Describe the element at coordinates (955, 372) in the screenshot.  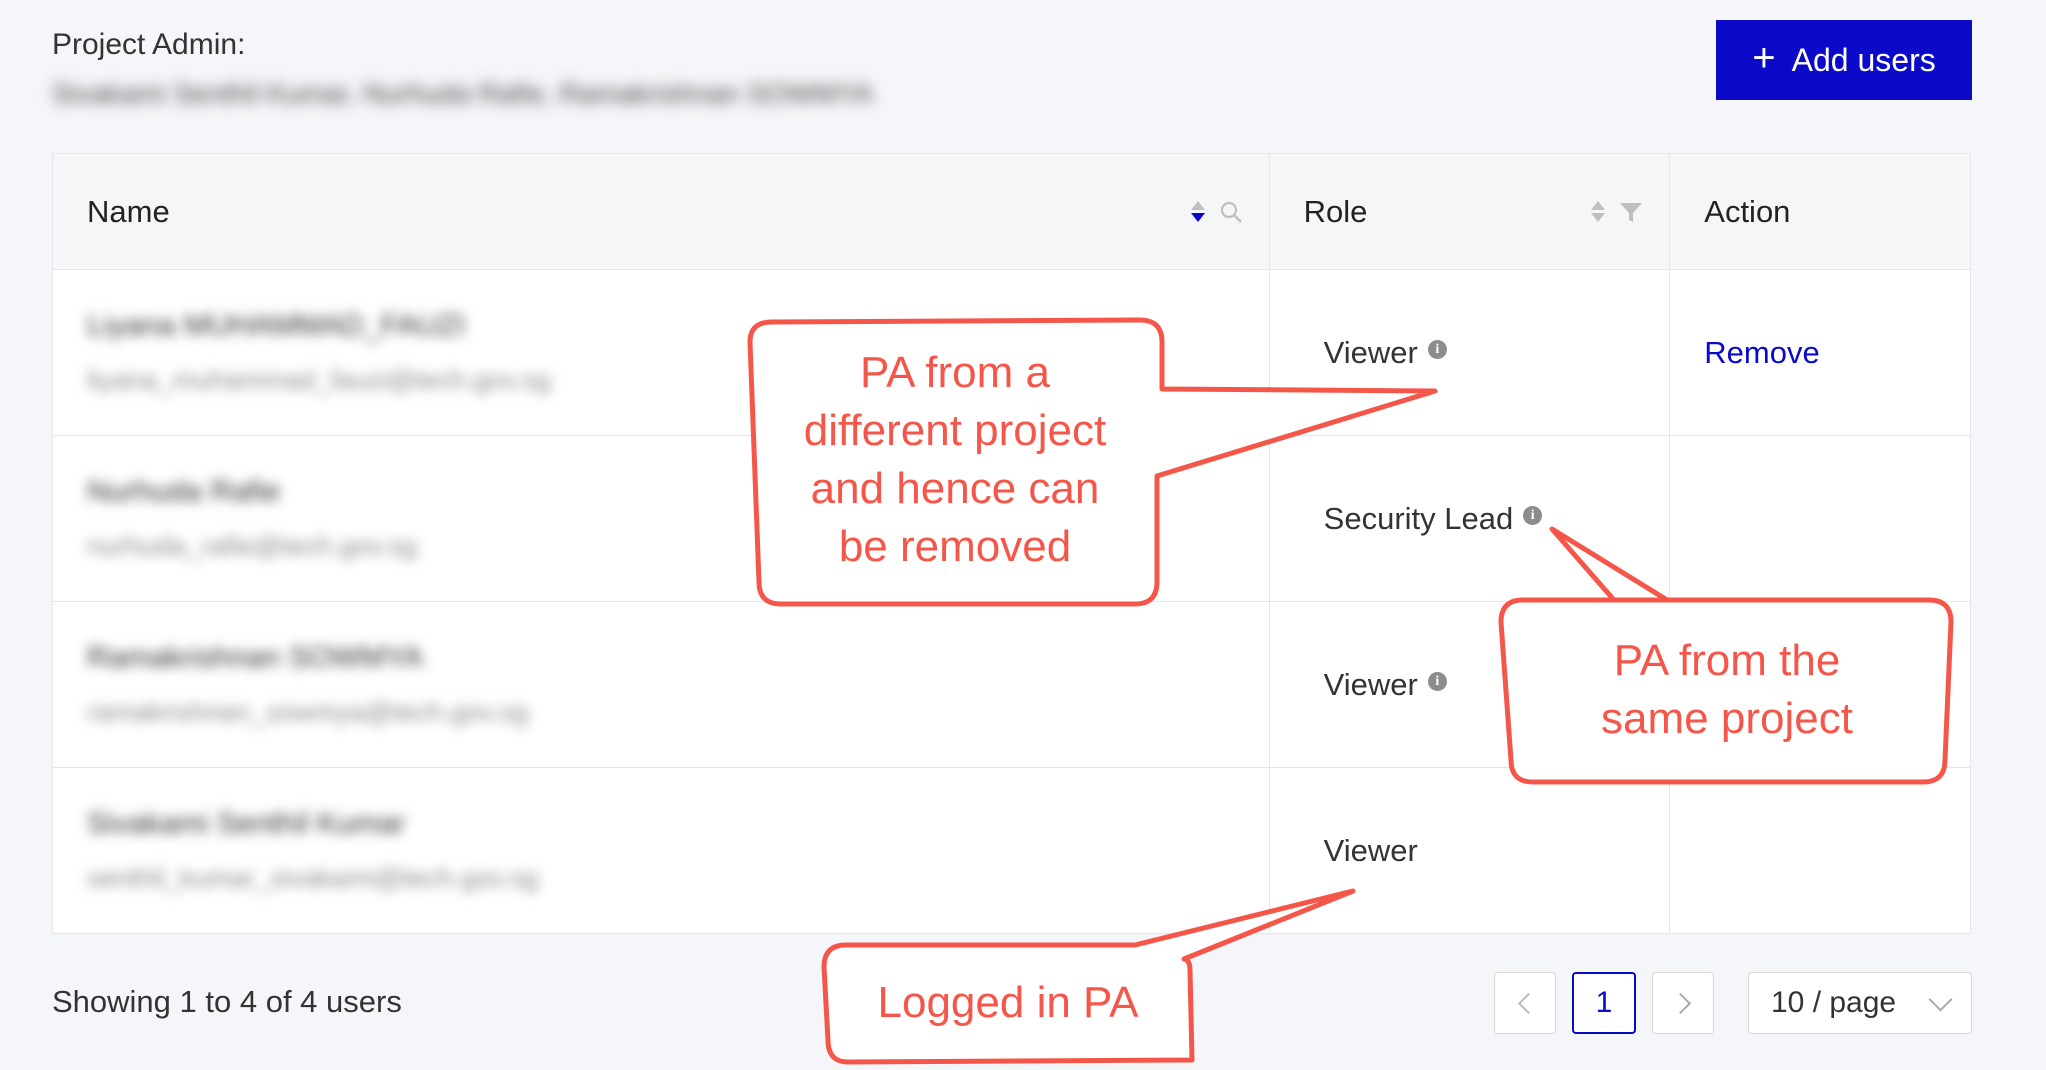
I see `callout-line: PA from a` at that location.